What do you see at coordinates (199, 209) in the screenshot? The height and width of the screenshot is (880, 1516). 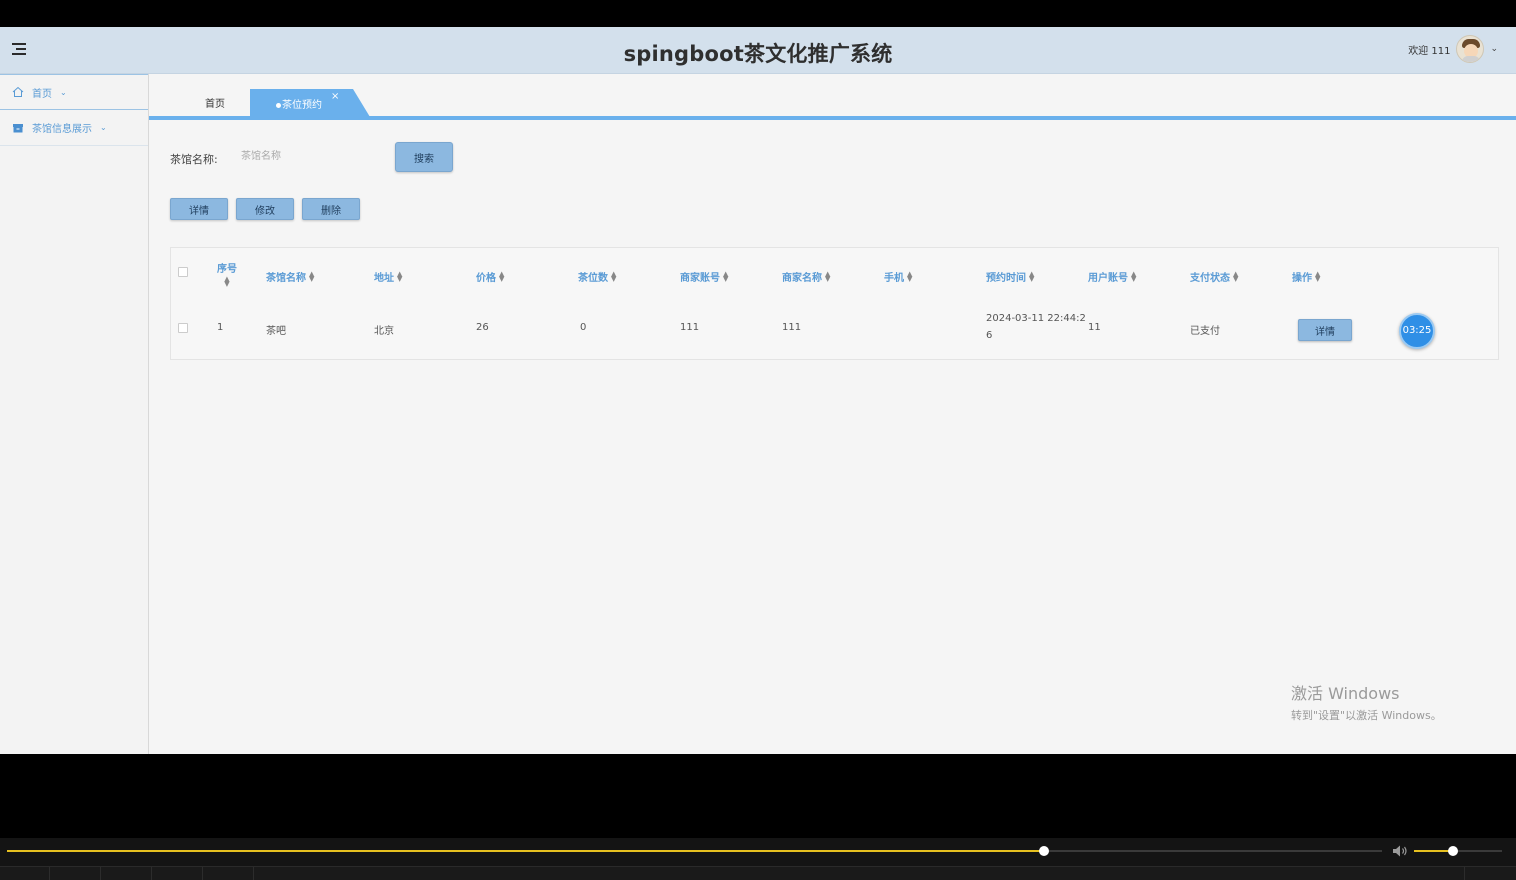 I see `detail-button: 详情` at bounding box center [199, 209].